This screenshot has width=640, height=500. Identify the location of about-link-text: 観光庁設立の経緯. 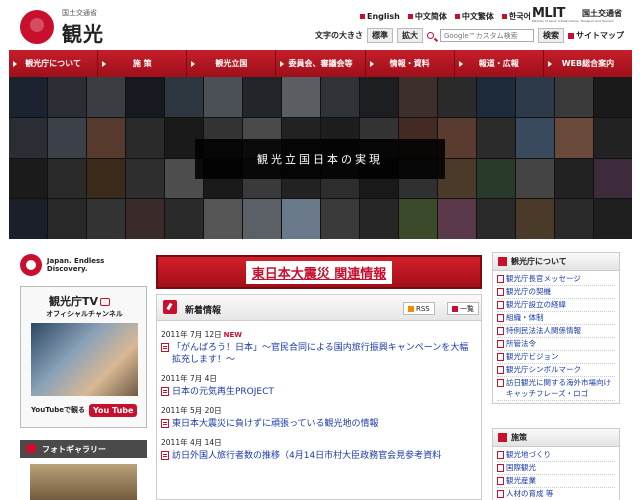
(536, 304).